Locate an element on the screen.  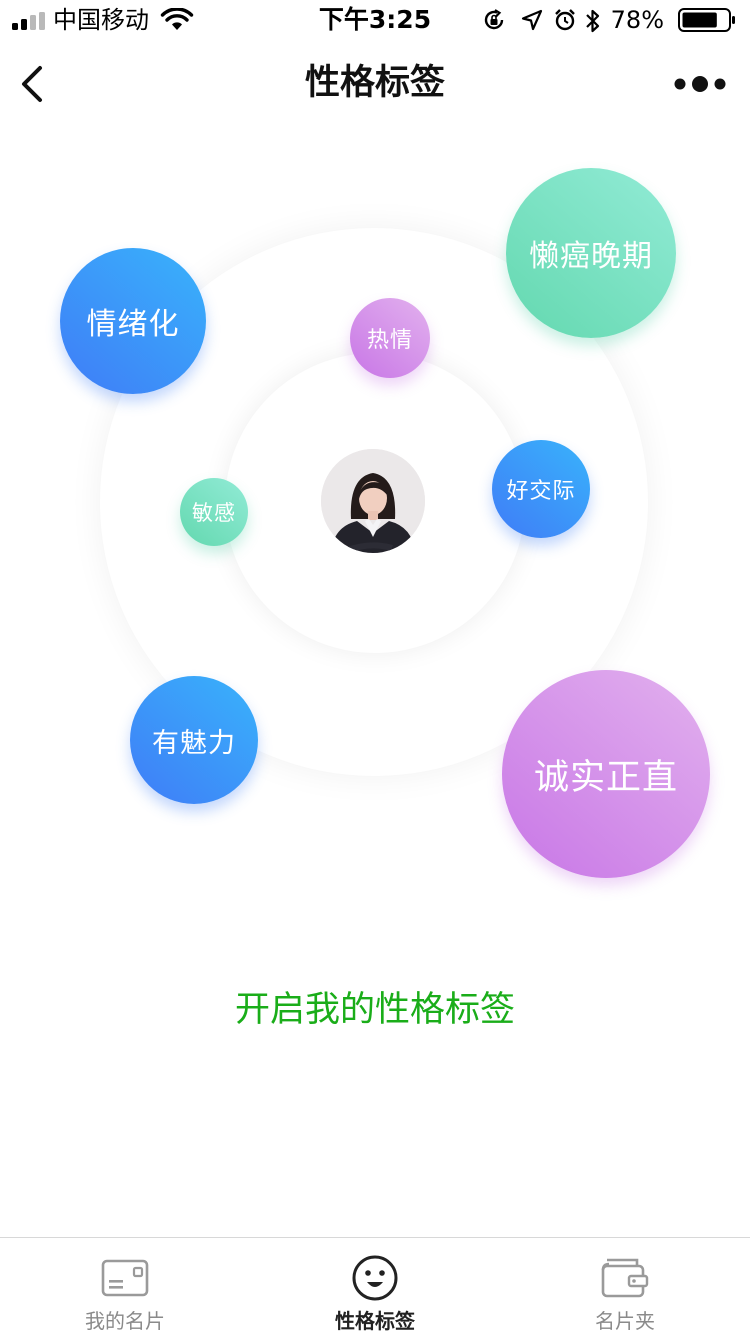
user-portrait is located at coordinates (373, 501).